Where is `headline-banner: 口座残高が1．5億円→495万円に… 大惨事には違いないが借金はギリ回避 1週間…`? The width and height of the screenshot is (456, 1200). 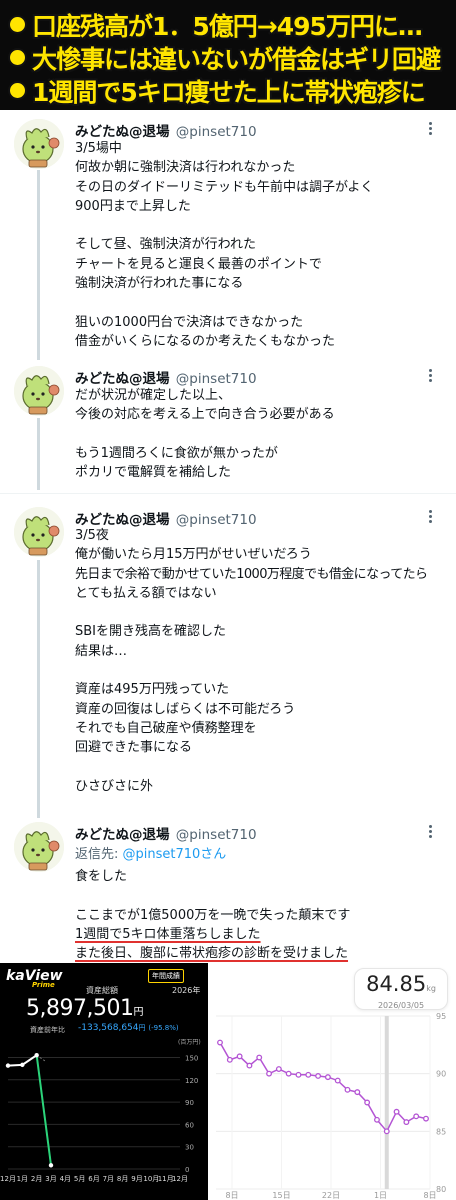 headline-banner: 口座残高が1．5億円→495万円に… 大惨事には違いないが借金はギリ回避 1週間… is located at coordinates (228, 55).